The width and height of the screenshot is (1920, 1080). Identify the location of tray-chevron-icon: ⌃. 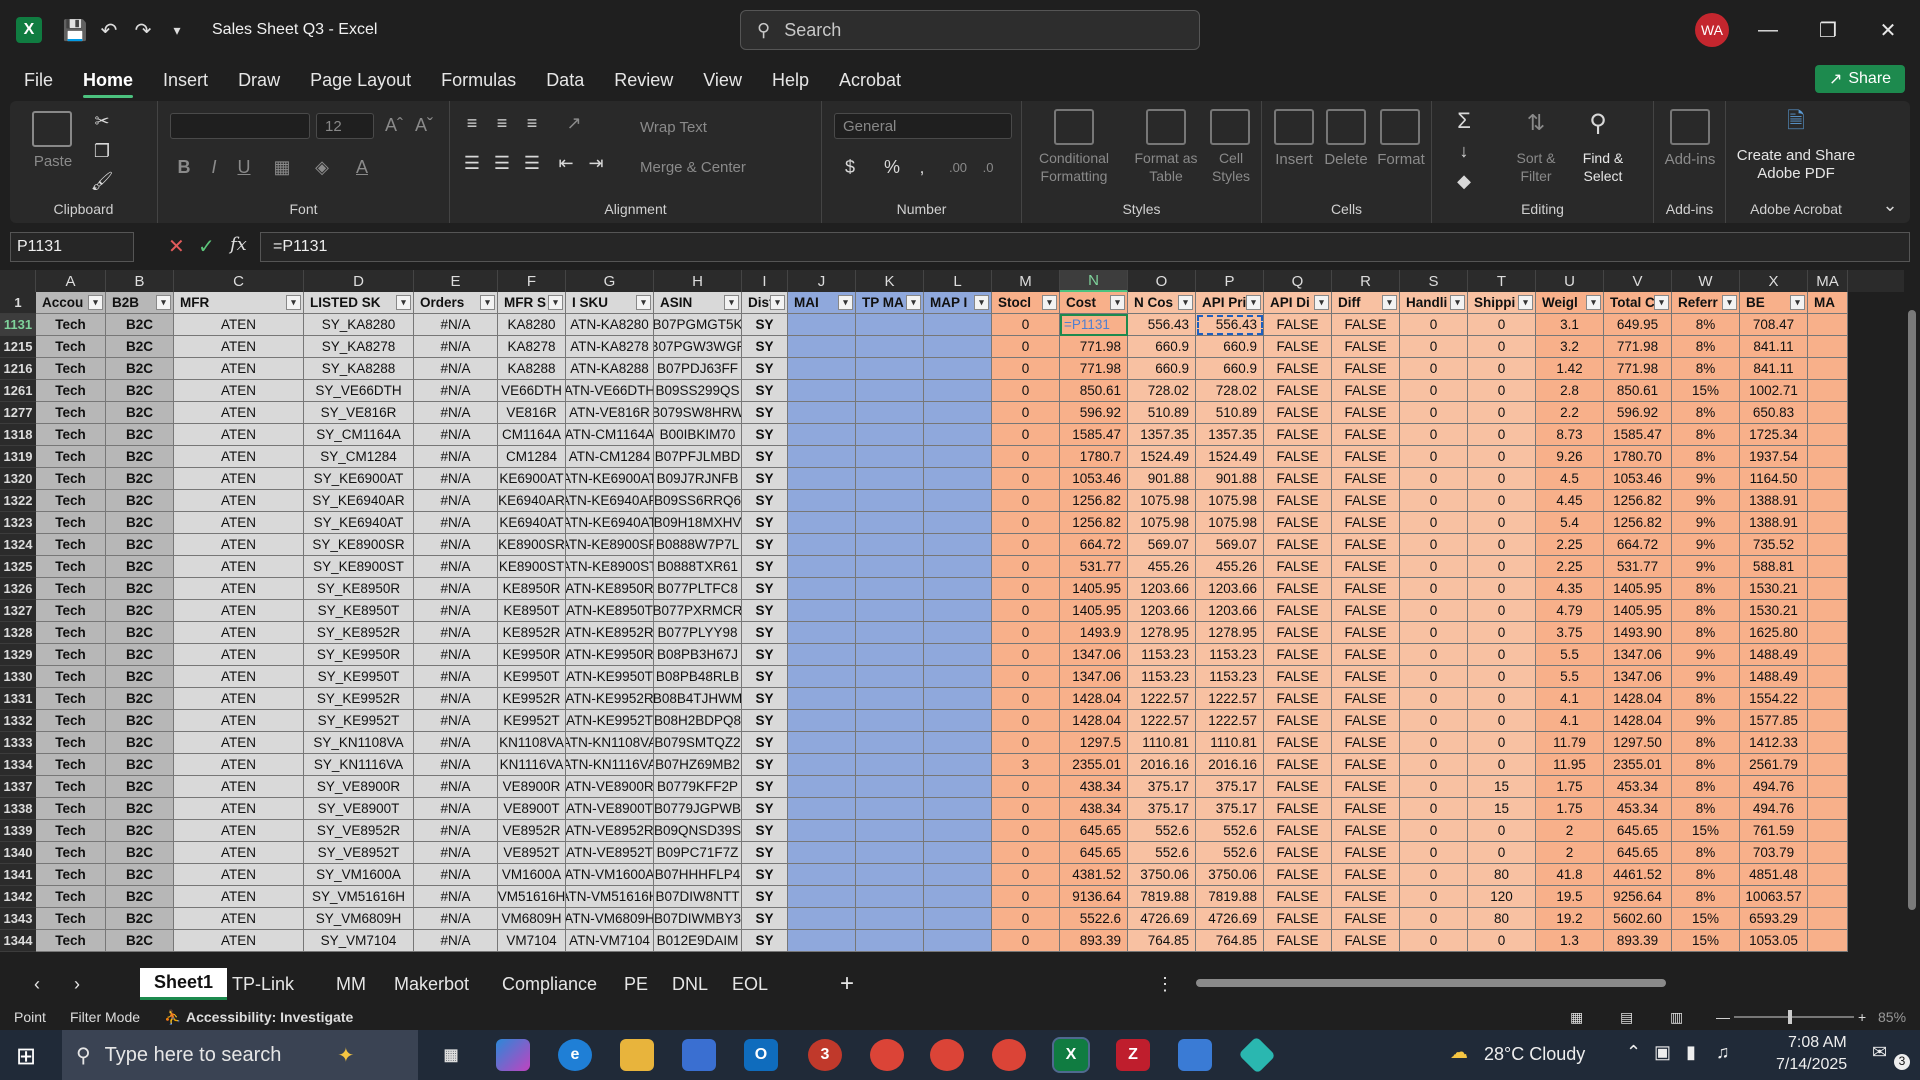
(1633, 1052).